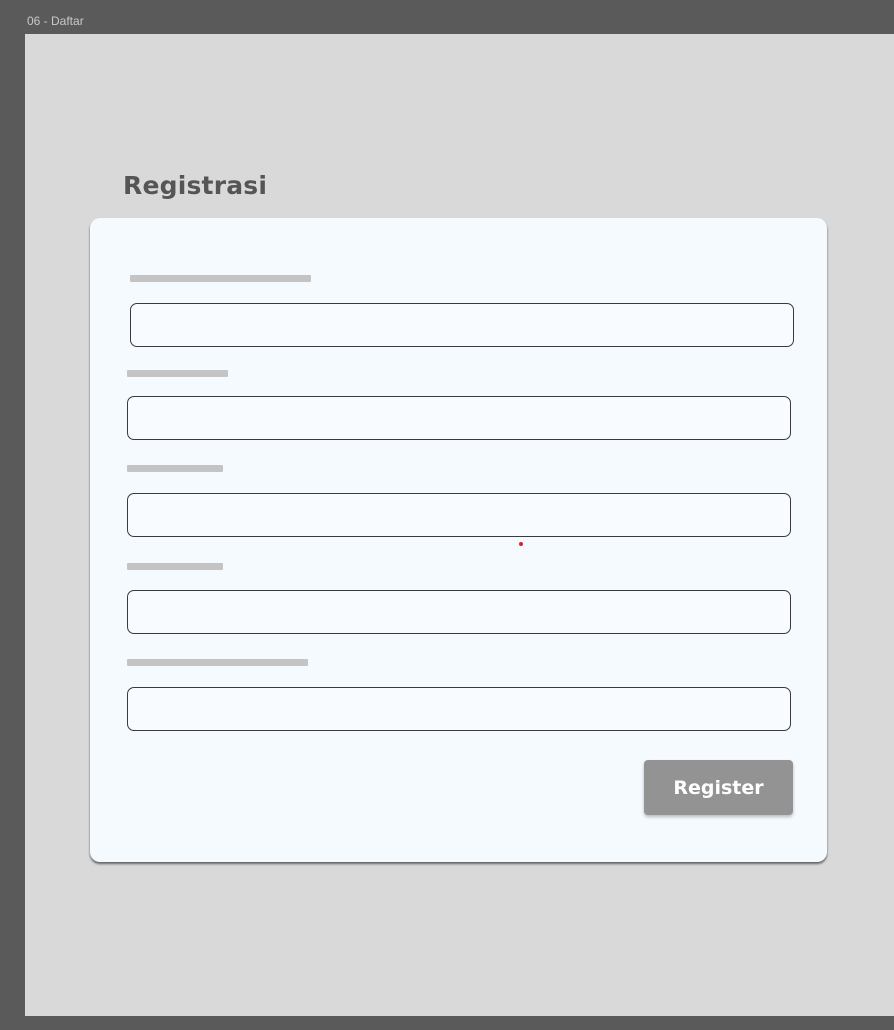 The width and height of the screenshot is (894, 1030). What do you see at coordinates (718, 787) in the screenshot?
I see `register-button: Register` at bounding box center [718, 787].